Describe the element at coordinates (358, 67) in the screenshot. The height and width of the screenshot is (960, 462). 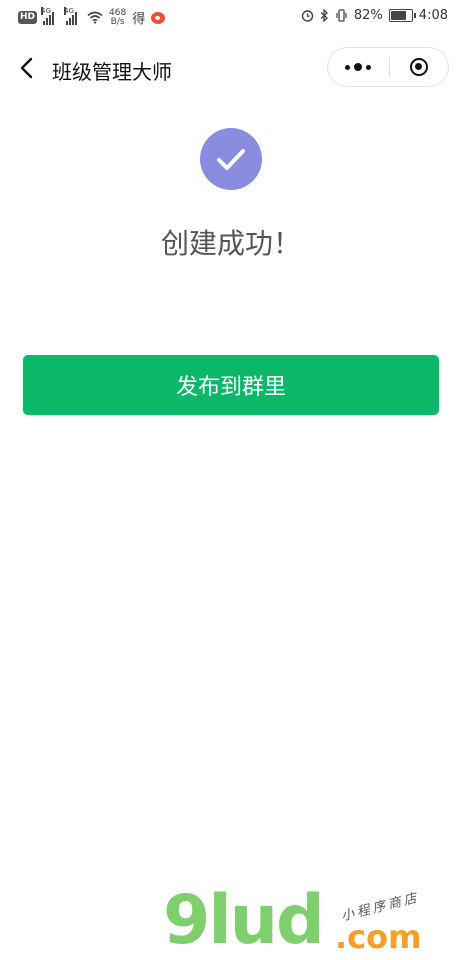
I see `more-button` at that location.